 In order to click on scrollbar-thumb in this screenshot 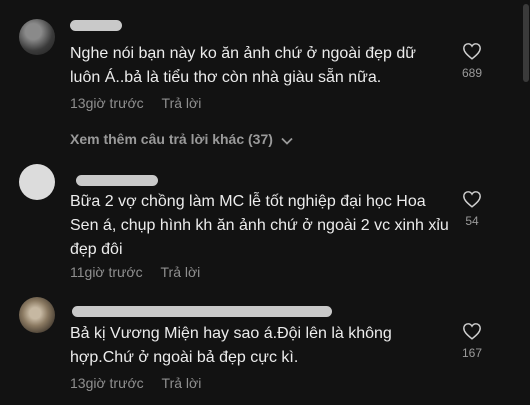, I will do `click(526, 43)`.